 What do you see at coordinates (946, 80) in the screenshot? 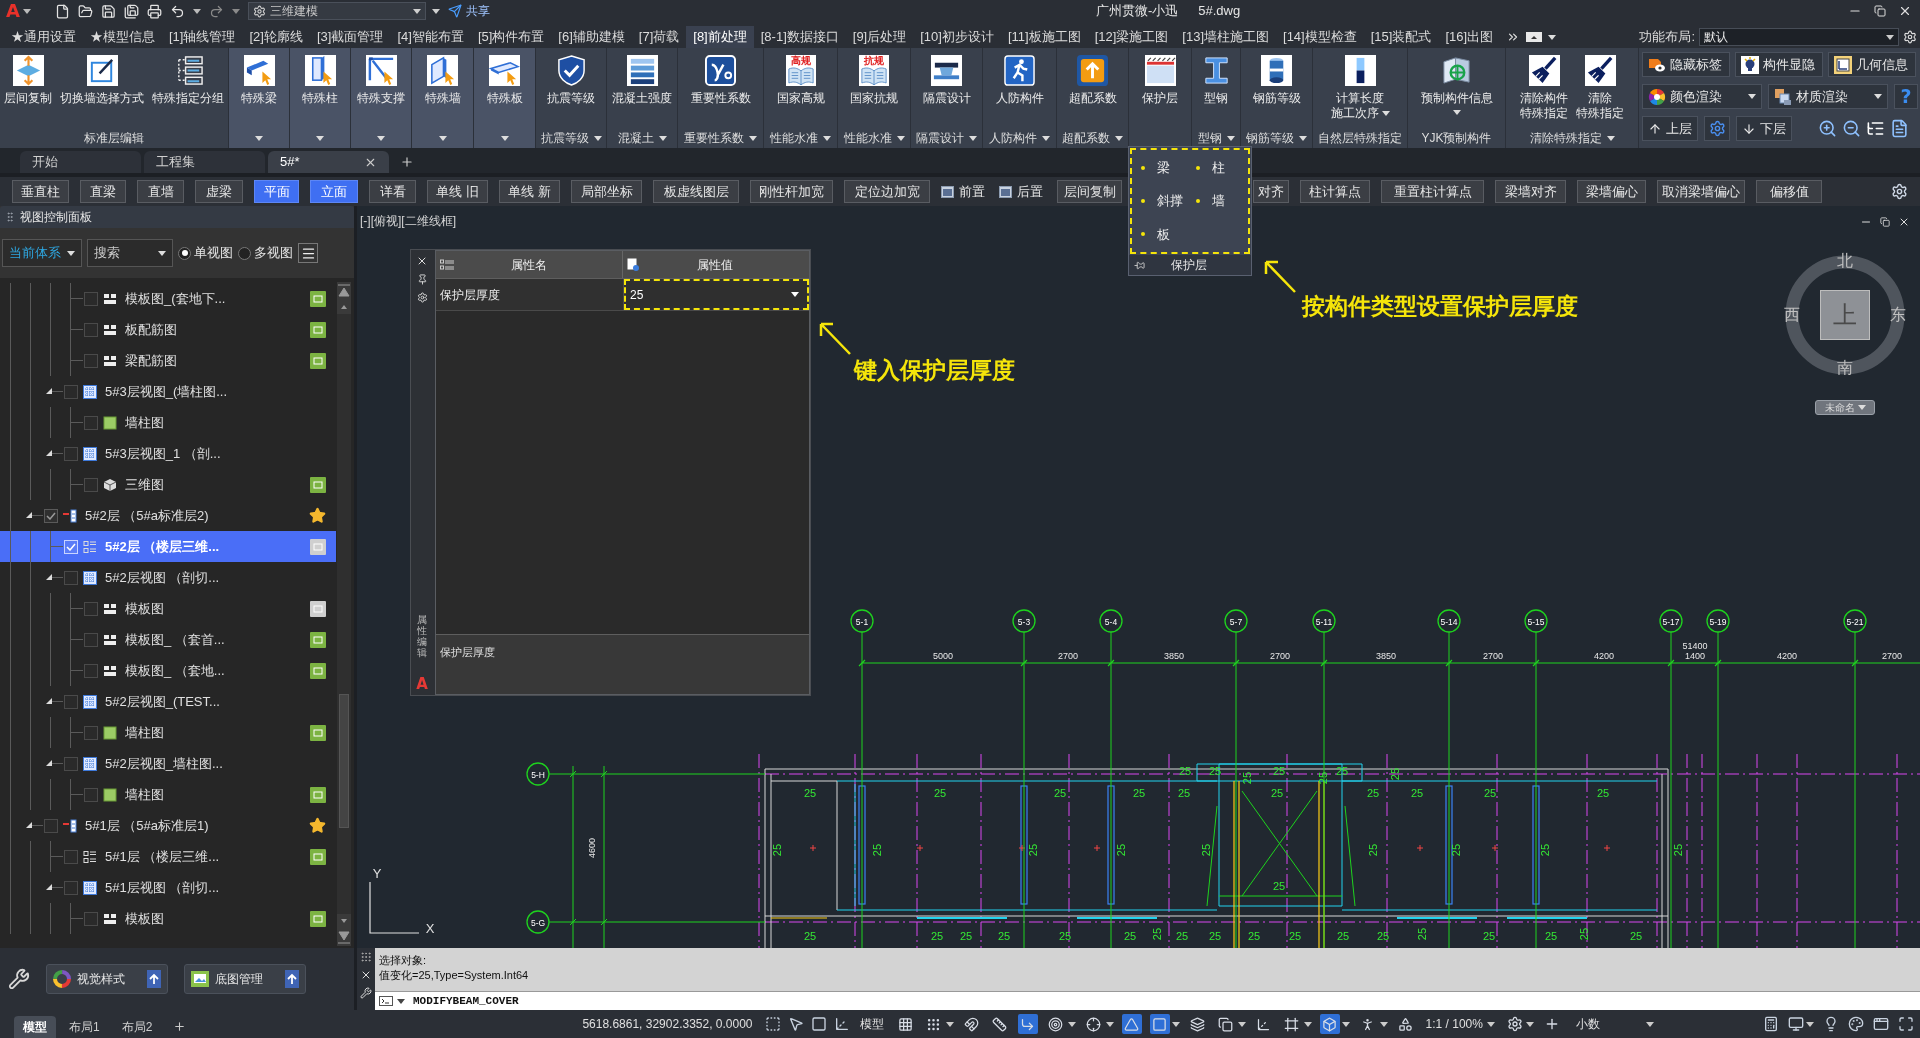
I see `ribbon-button: 隔震设计` at bounding box center [946, 80].